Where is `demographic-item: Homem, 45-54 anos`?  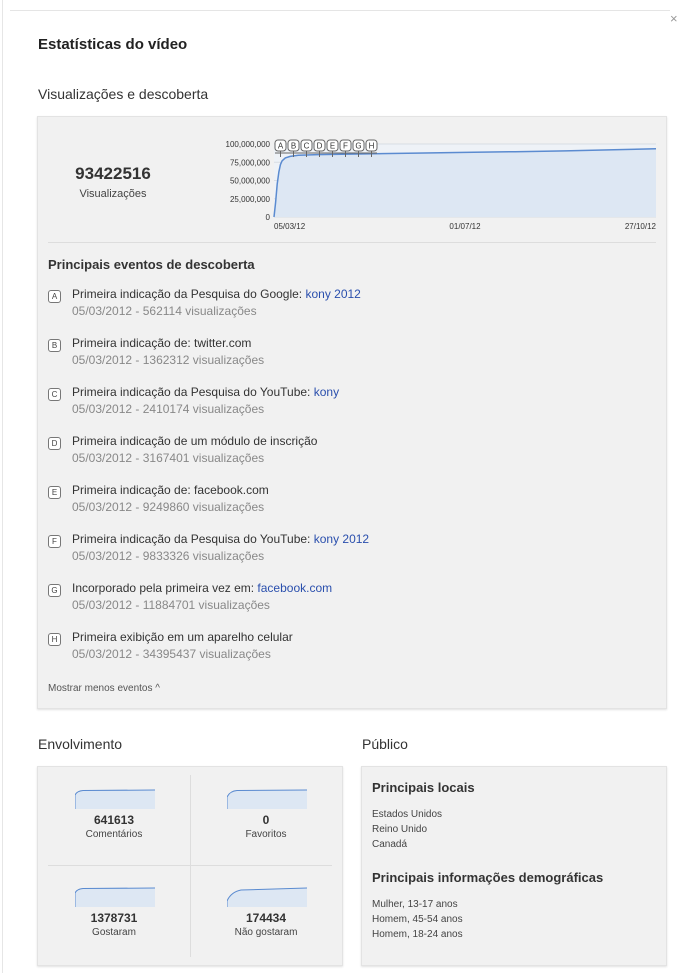
demographic-item: Homem, 45-54 anos is located at coordinates (417, 919).